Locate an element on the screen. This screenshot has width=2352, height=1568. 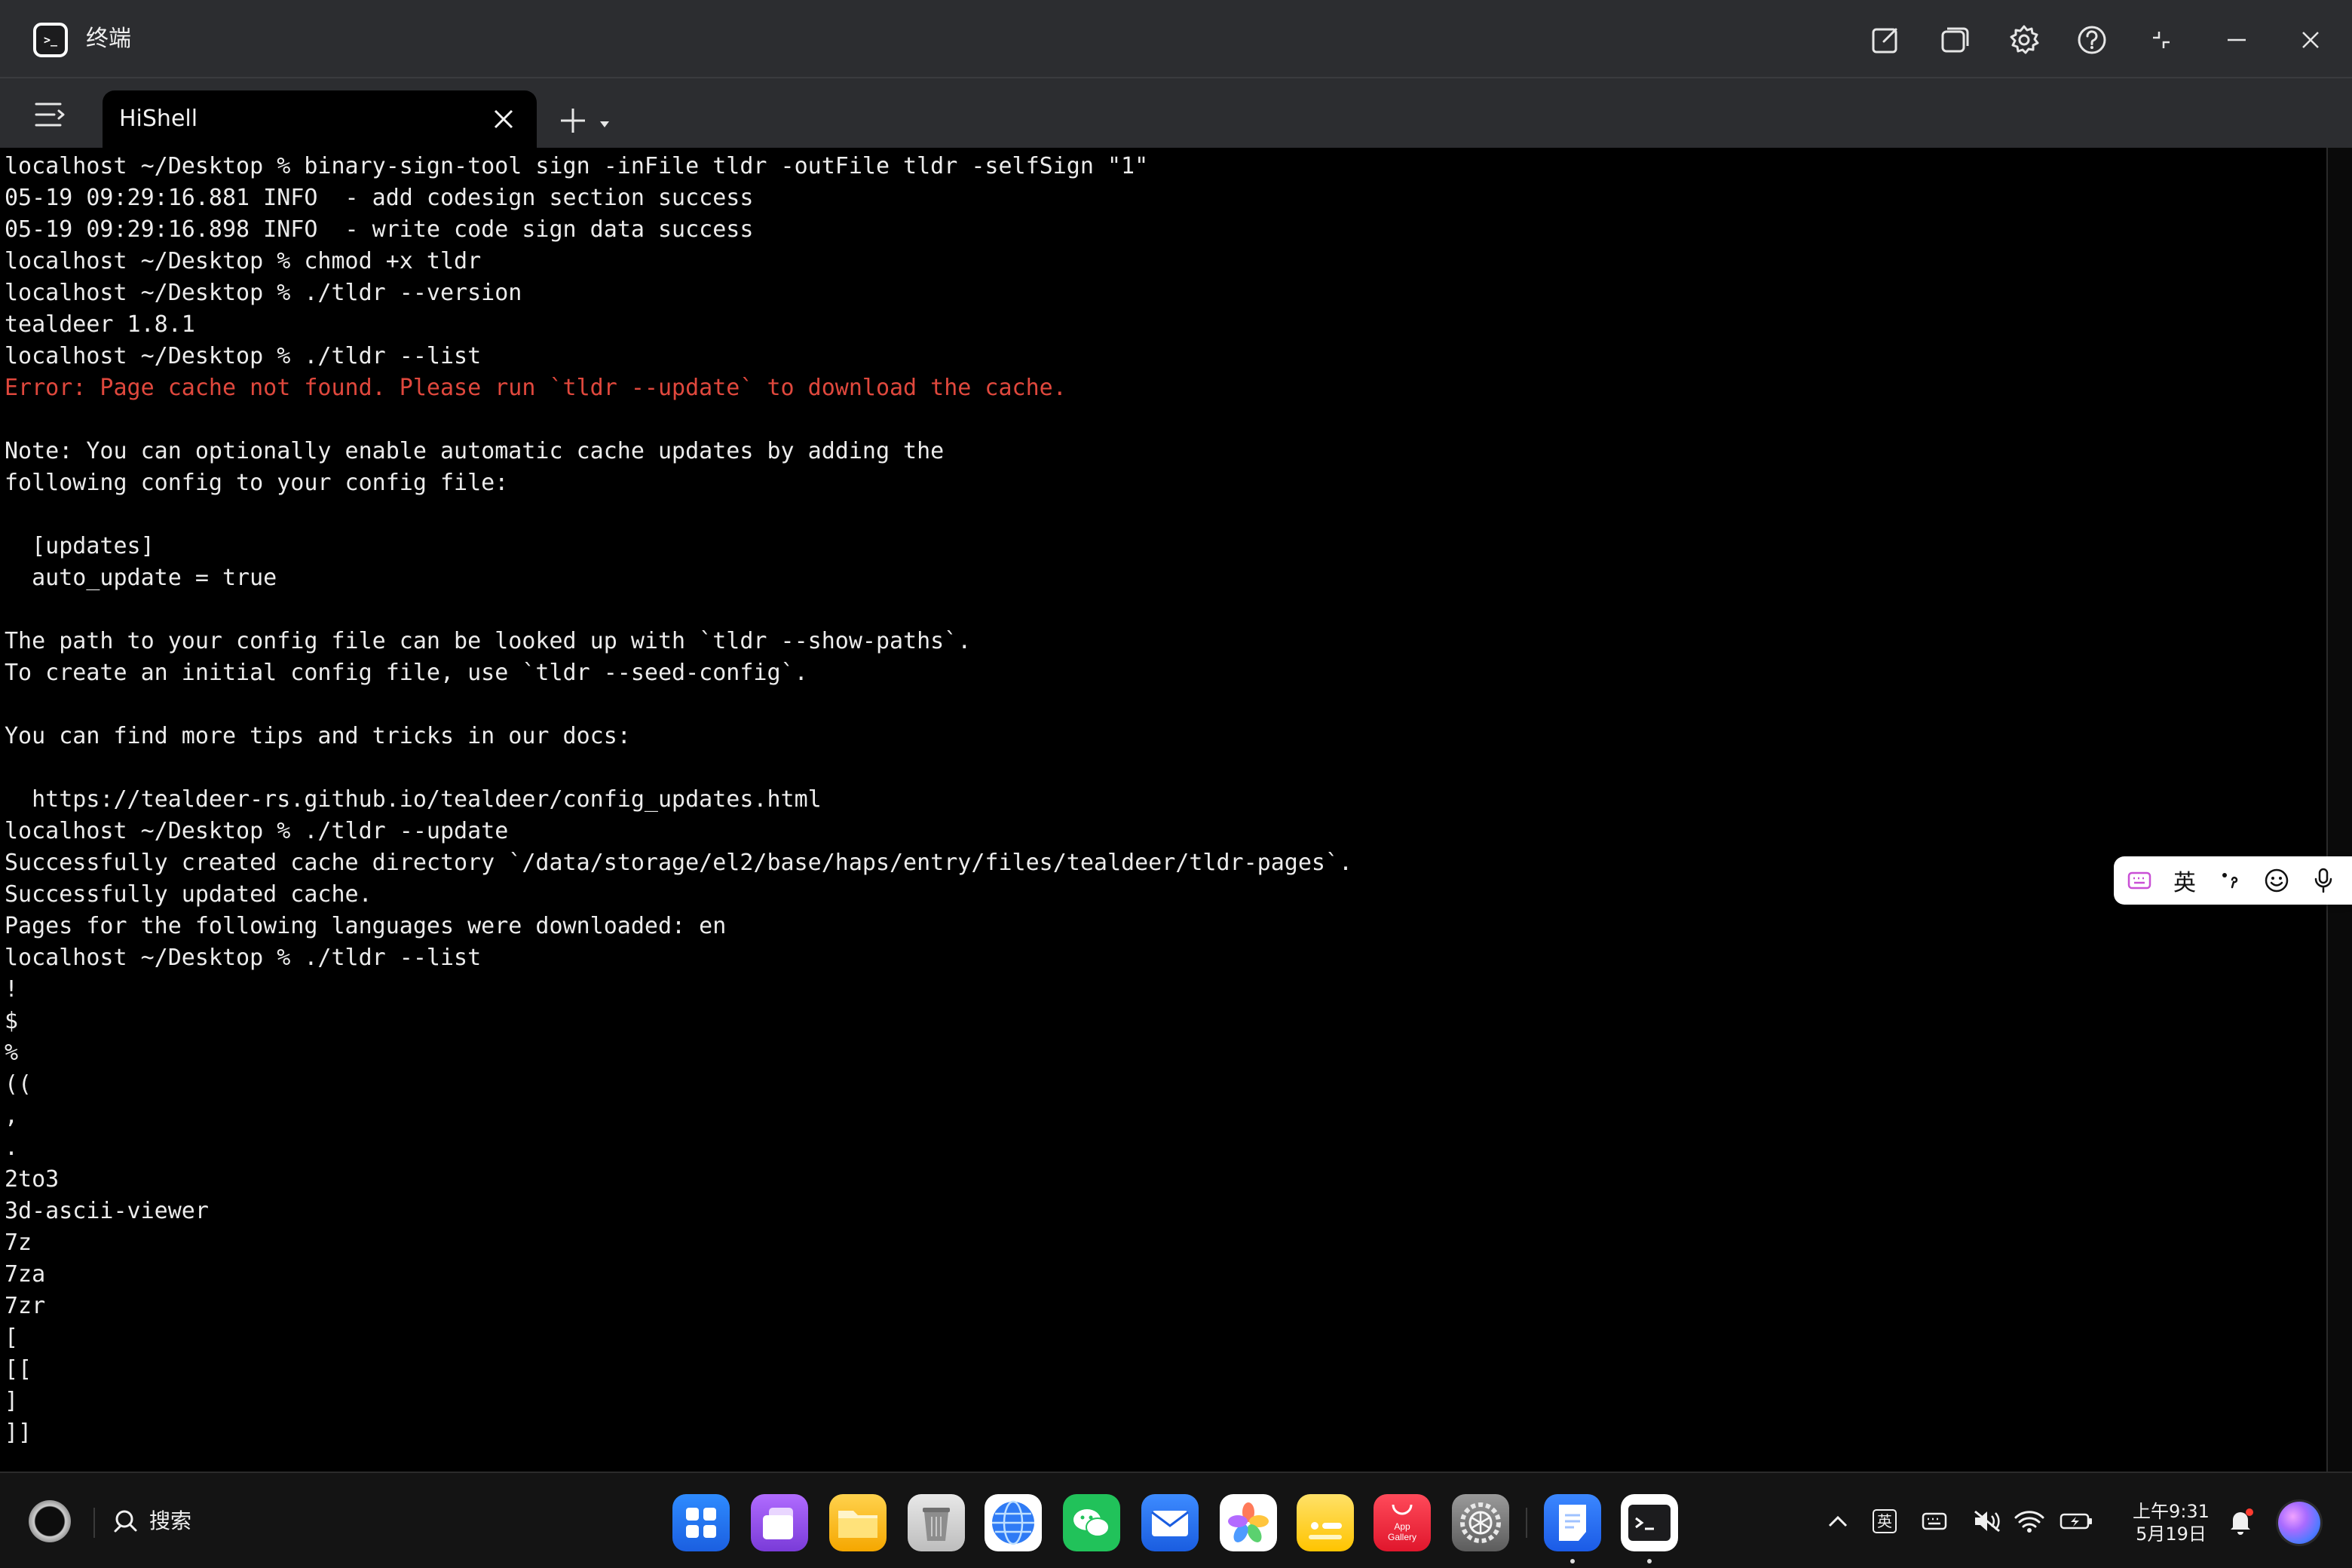
bell-icon is located at coordinates (2242, 1521).